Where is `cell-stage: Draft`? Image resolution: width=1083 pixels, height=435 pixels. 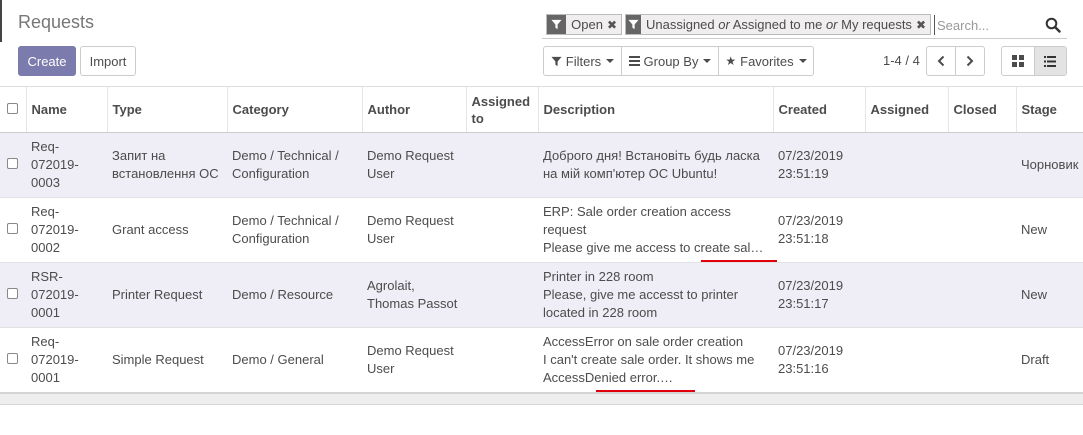
cell-stage: Draft is located at coordinates (1035, 359).